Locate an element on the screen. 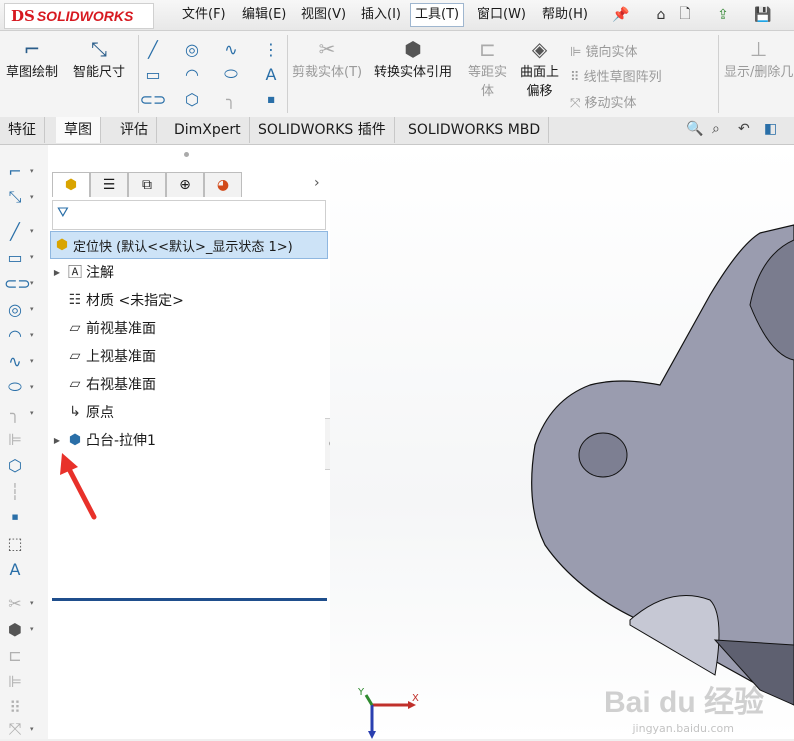 The width and height of the screenshot is (794, 741). x-axis-label: X is located at coordinates (415, 698).